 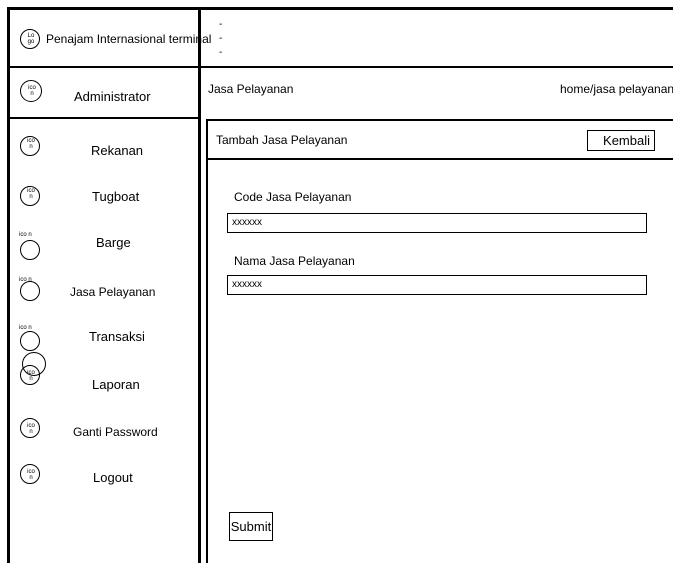 What do you see at coordinates (25, 280) in the screenshot?
I see `jasa-pelayanan-icon-text: ico n` at bounding box center [25, 280].